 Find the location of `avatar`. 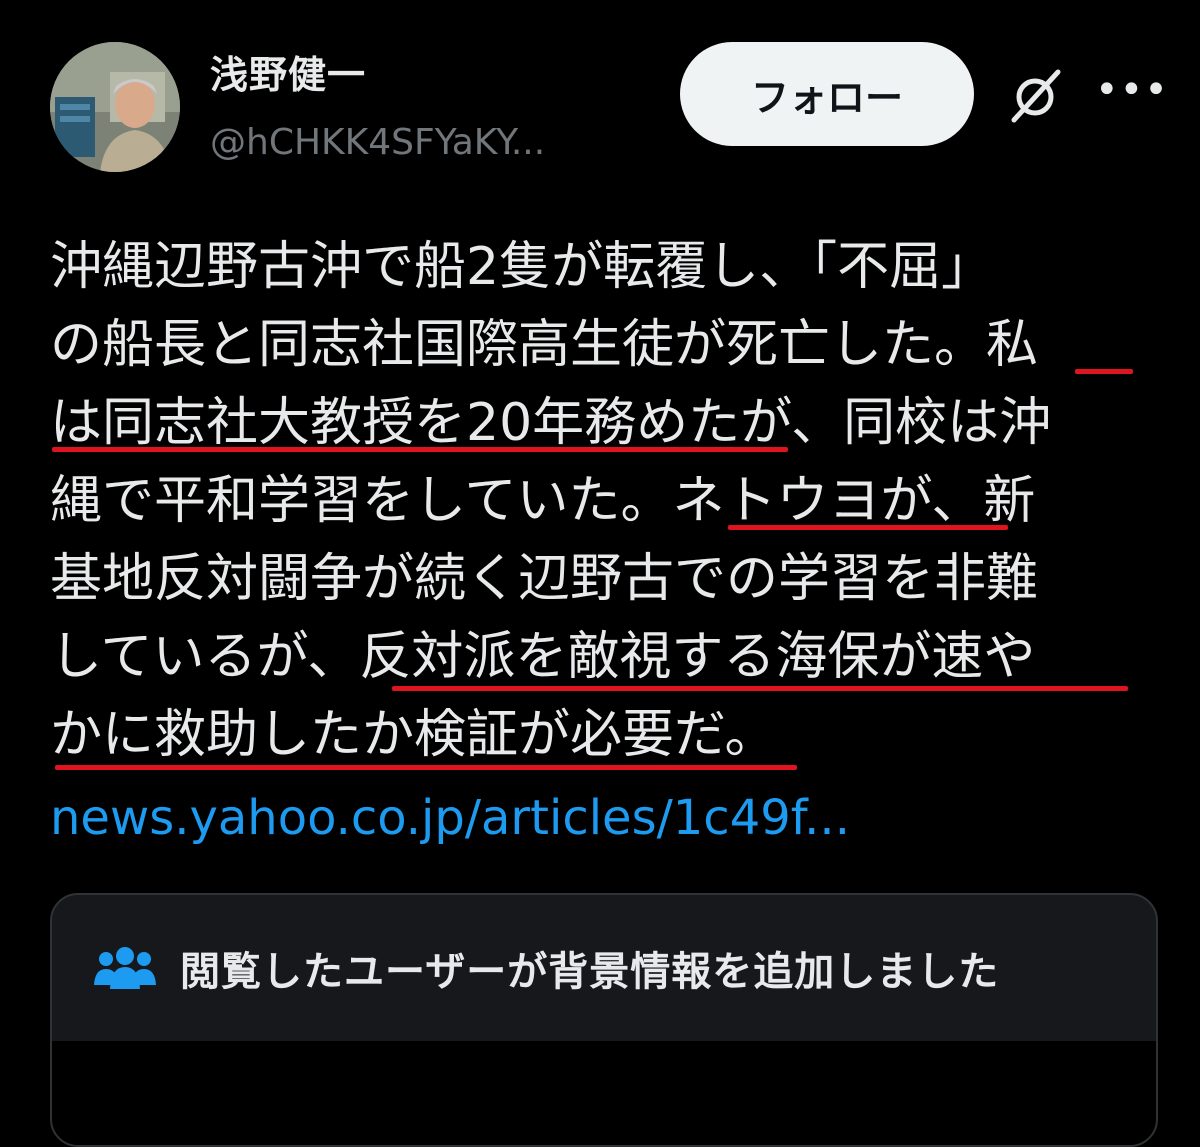

avatar is located at coordinates (115, 107).